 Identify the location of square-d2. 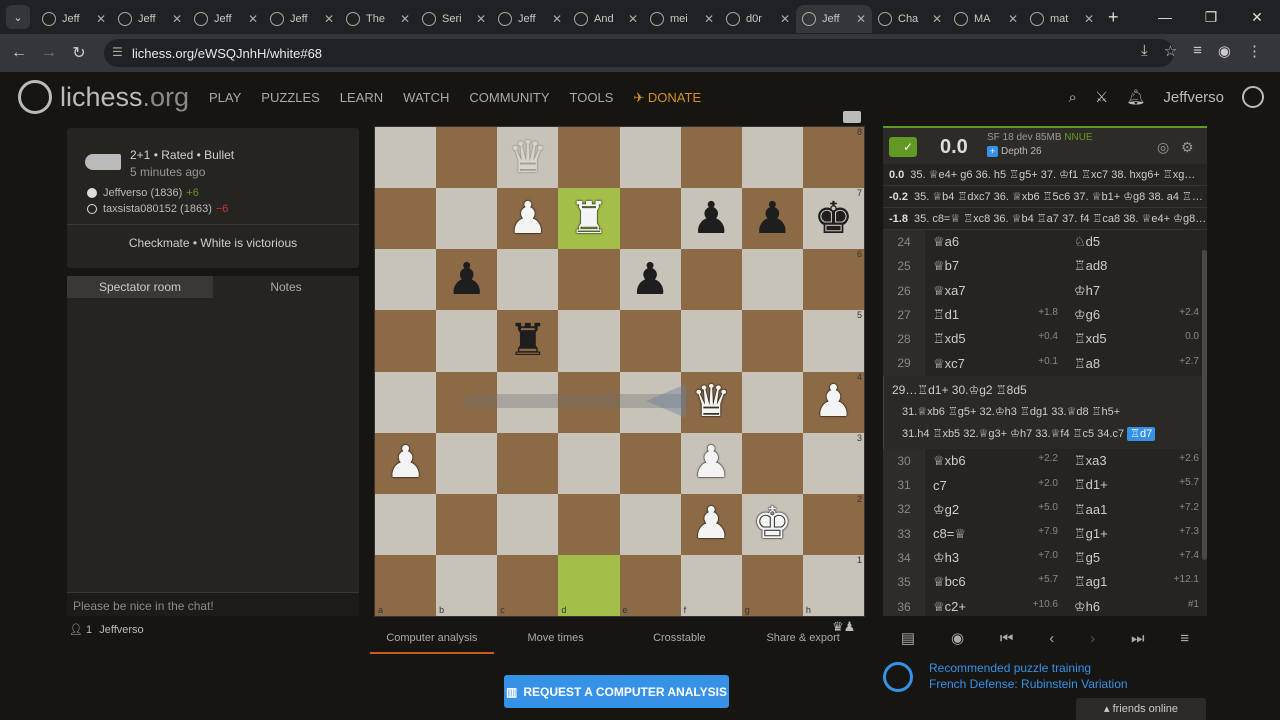
(589, 524).